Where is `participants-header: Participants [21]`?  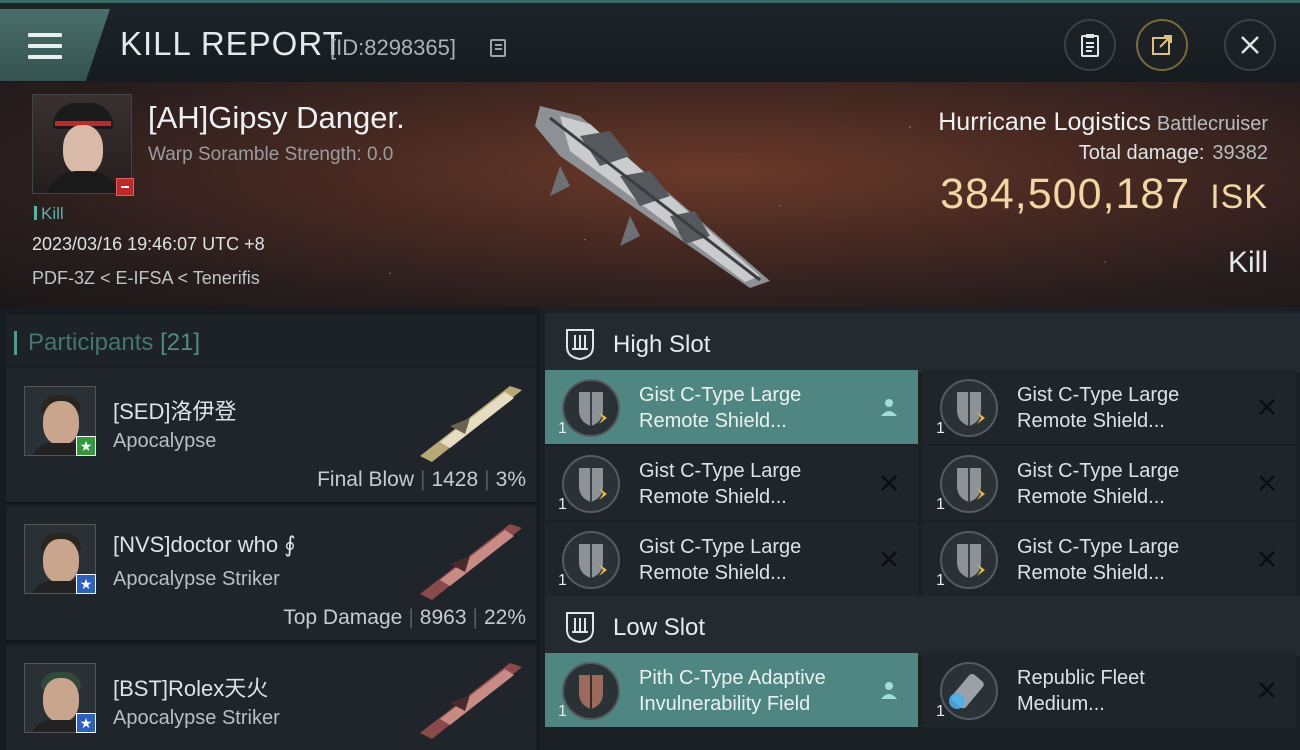 participants-header: Participants [21] is located at coordinates (271, 341).